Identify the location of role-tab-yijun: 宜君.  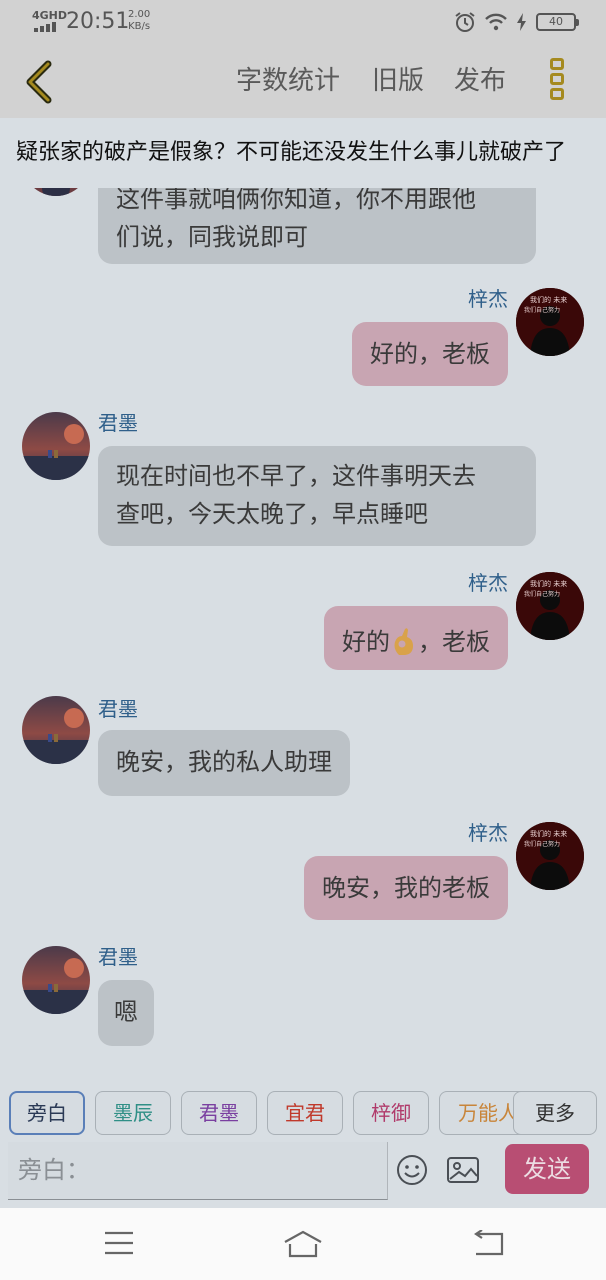
(305, 1113).